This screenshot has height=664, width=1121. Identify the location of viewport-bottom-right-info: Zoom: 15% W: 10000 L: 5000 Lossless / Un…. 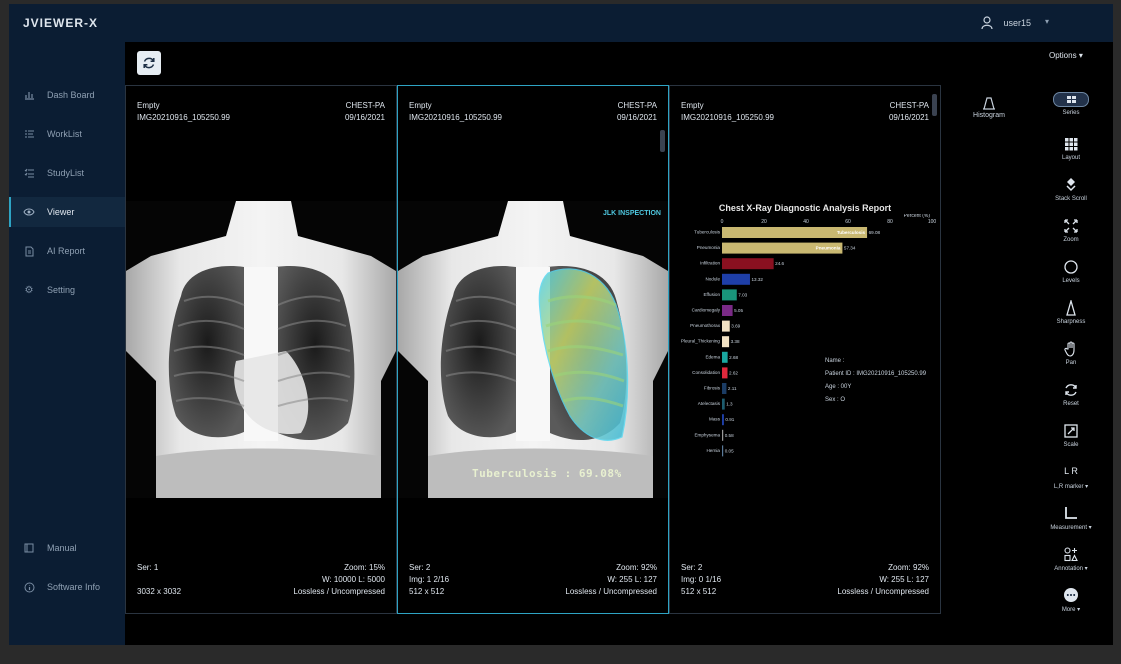
(339, 580).